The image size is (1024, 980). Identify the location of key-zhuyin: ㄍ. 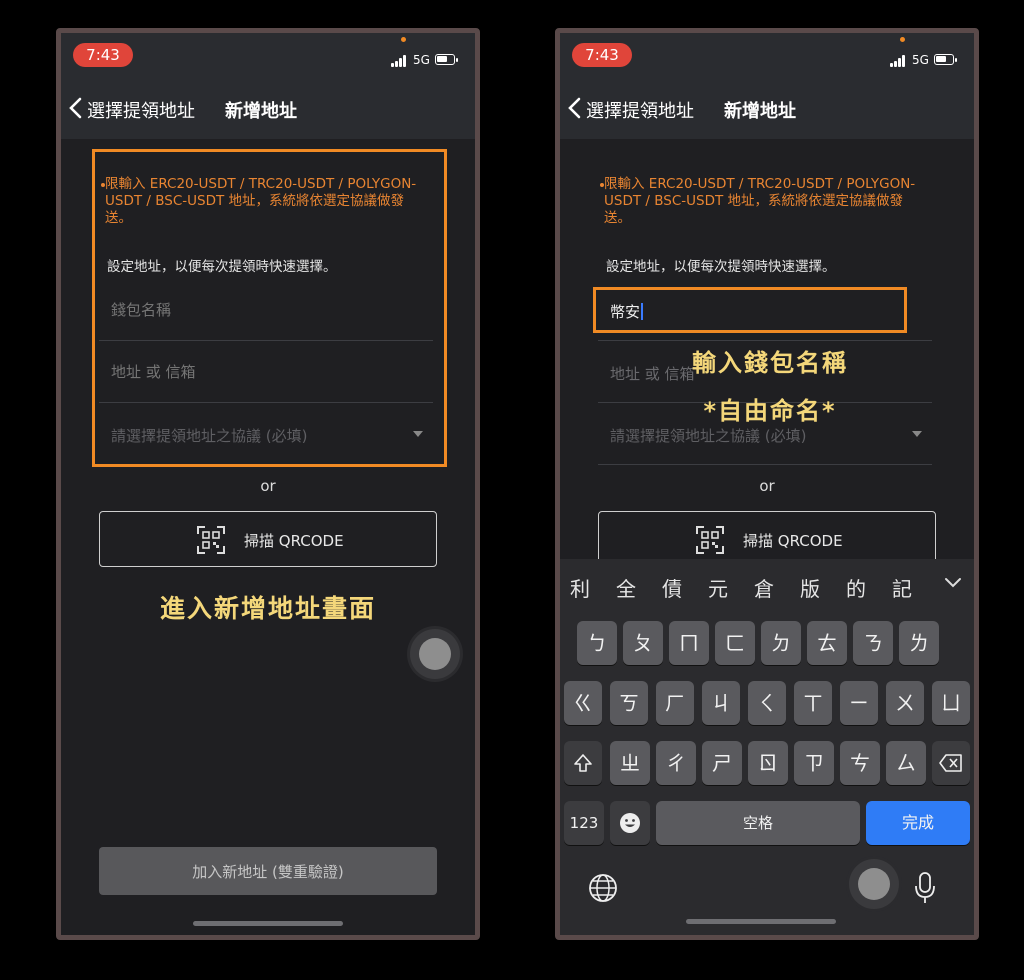
(583, 703).